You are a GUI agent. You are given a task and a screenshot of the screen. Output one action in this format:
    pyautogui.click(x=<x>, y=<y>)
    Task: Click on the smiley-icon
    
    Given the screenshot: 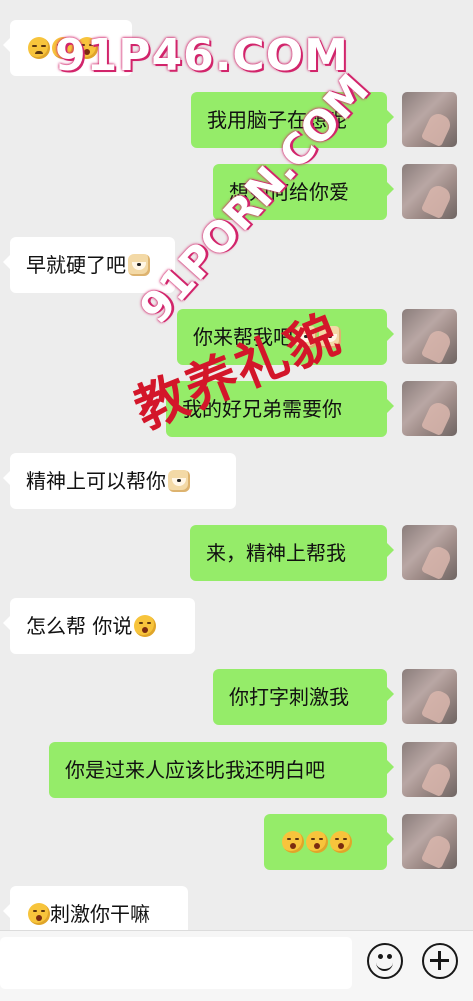 What is the action you would take?
    pyautogui.click(x=385, y=961)
    